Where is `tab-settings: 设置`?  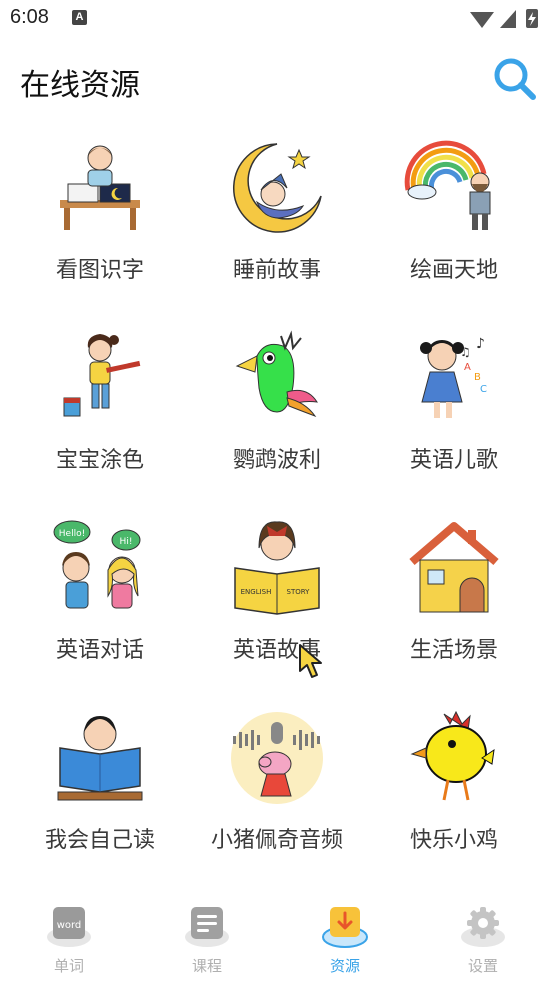 tab-settings: 设置 is located at coordinates (483, 940).